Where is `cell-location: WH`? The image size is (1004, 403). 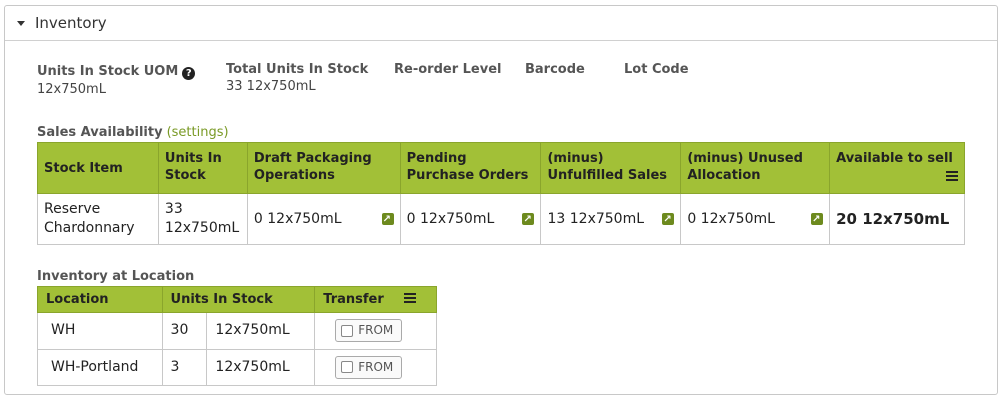 cell-location: WH is located at coordinates (100, 331).